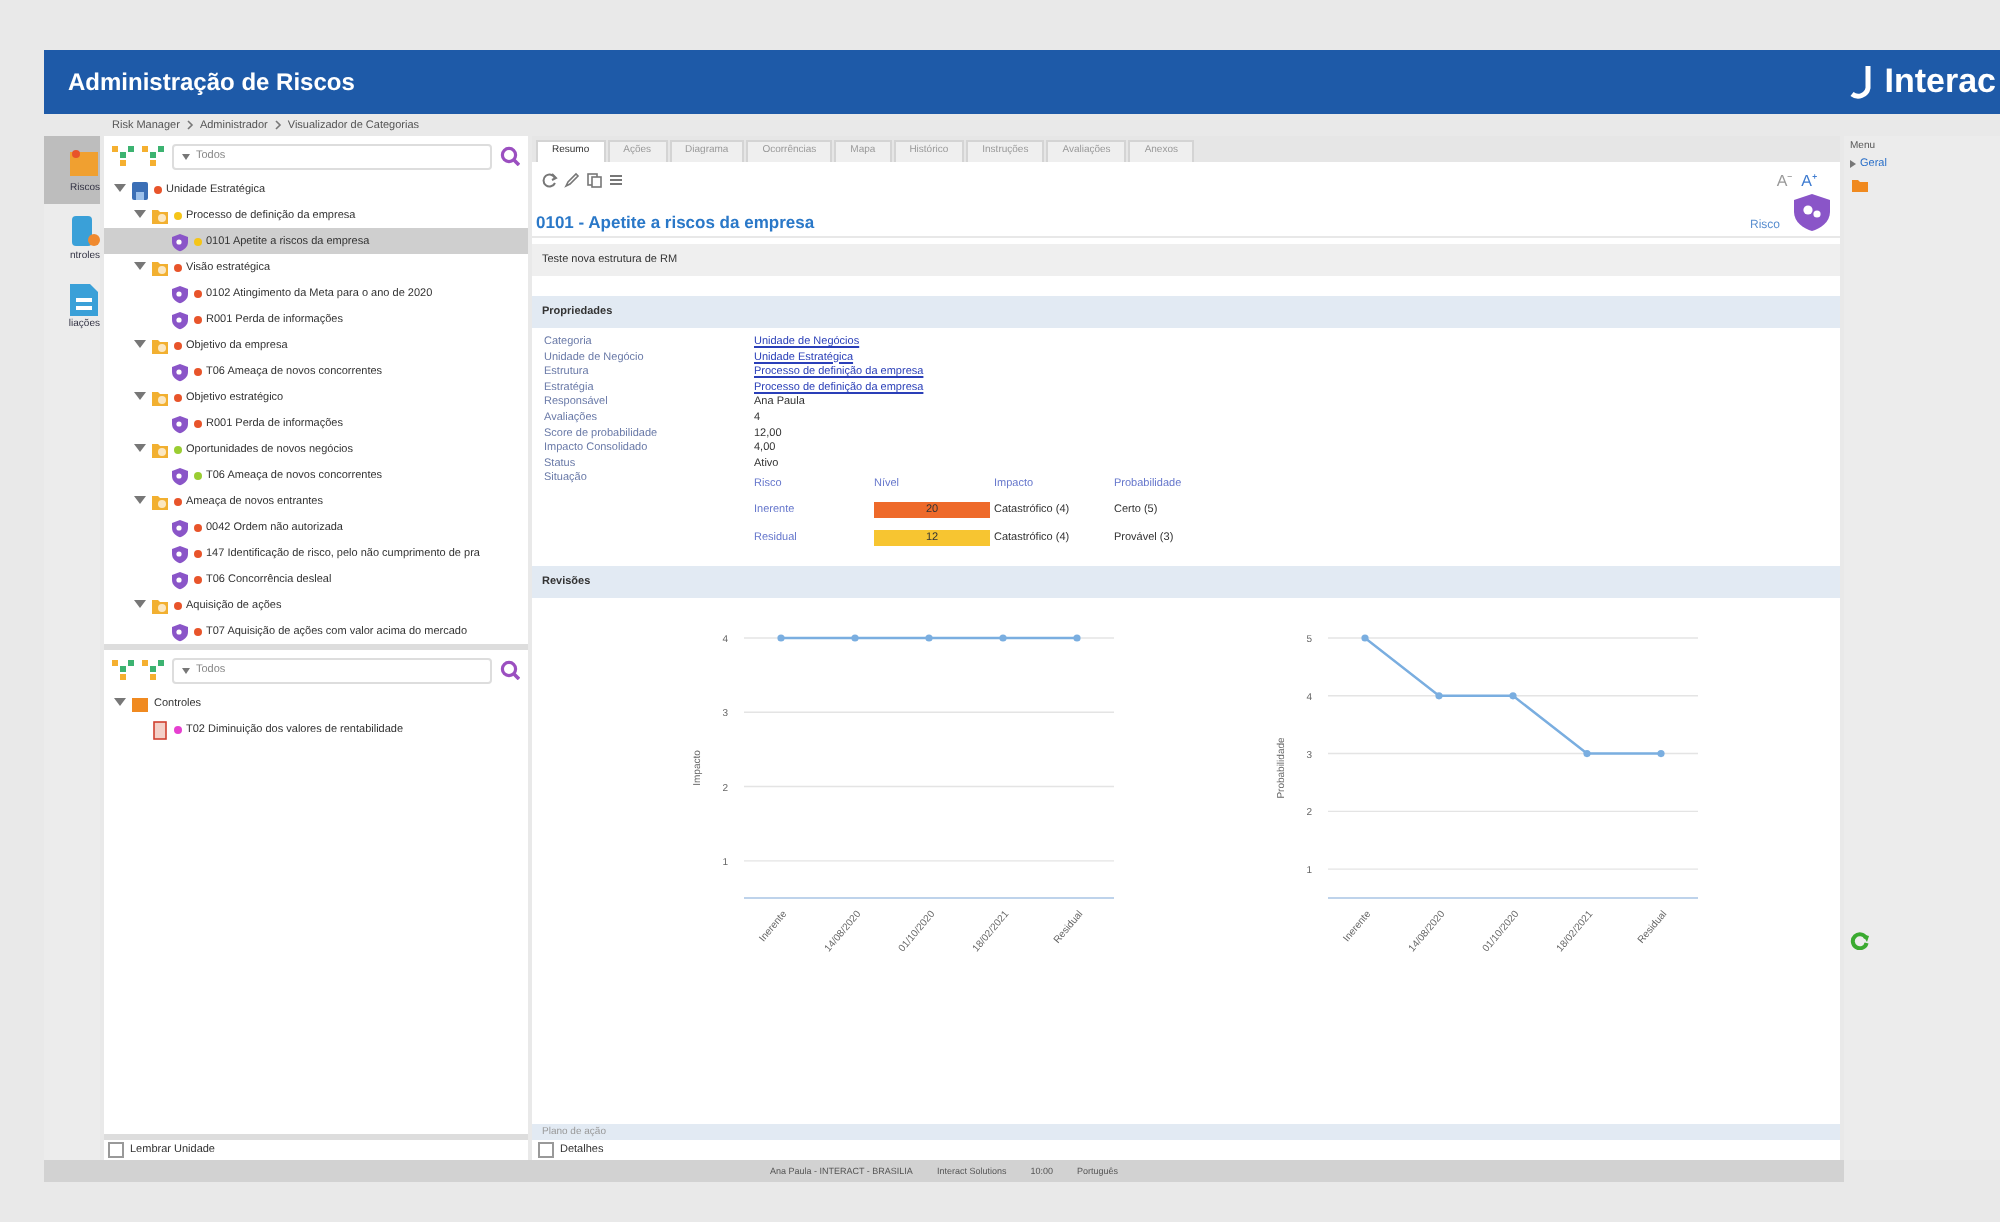 The image size is (2000, 1222). Describe the element at coordinates (1809, 179) in the screenshot. I see `font-size-button: A⁺` at that location.